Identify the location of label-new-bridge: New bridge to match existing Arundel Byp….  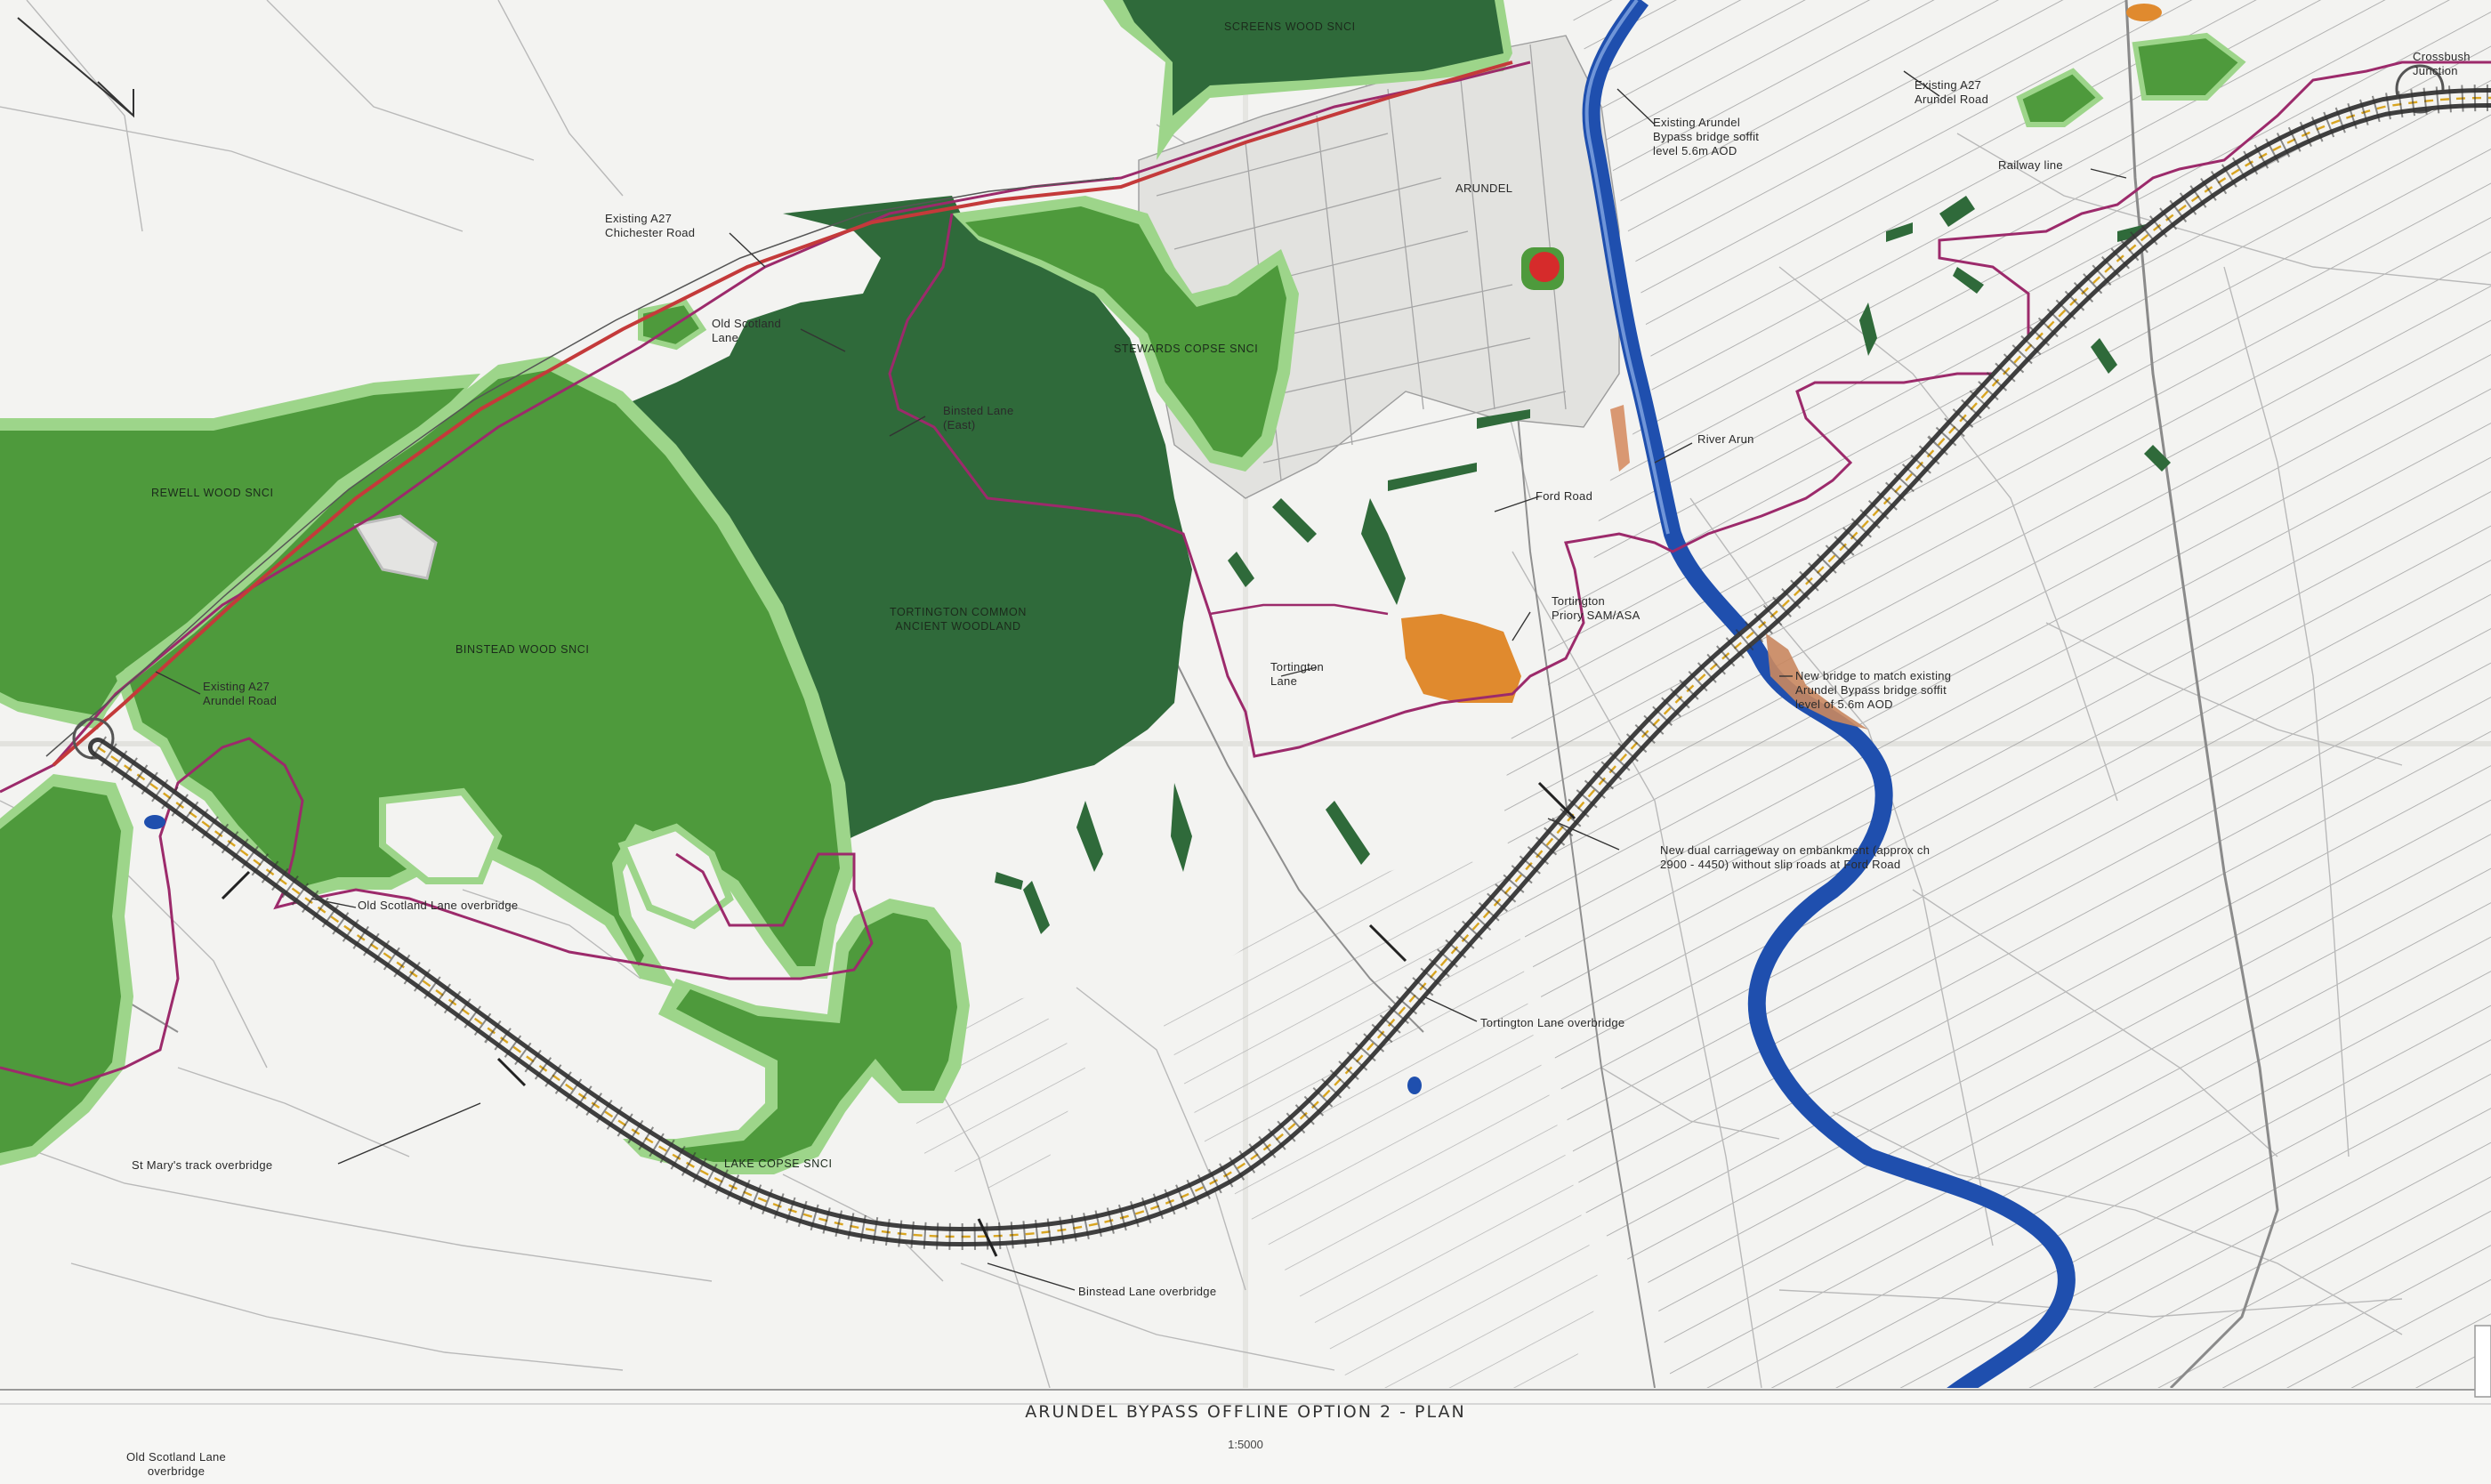
(1874, 690).